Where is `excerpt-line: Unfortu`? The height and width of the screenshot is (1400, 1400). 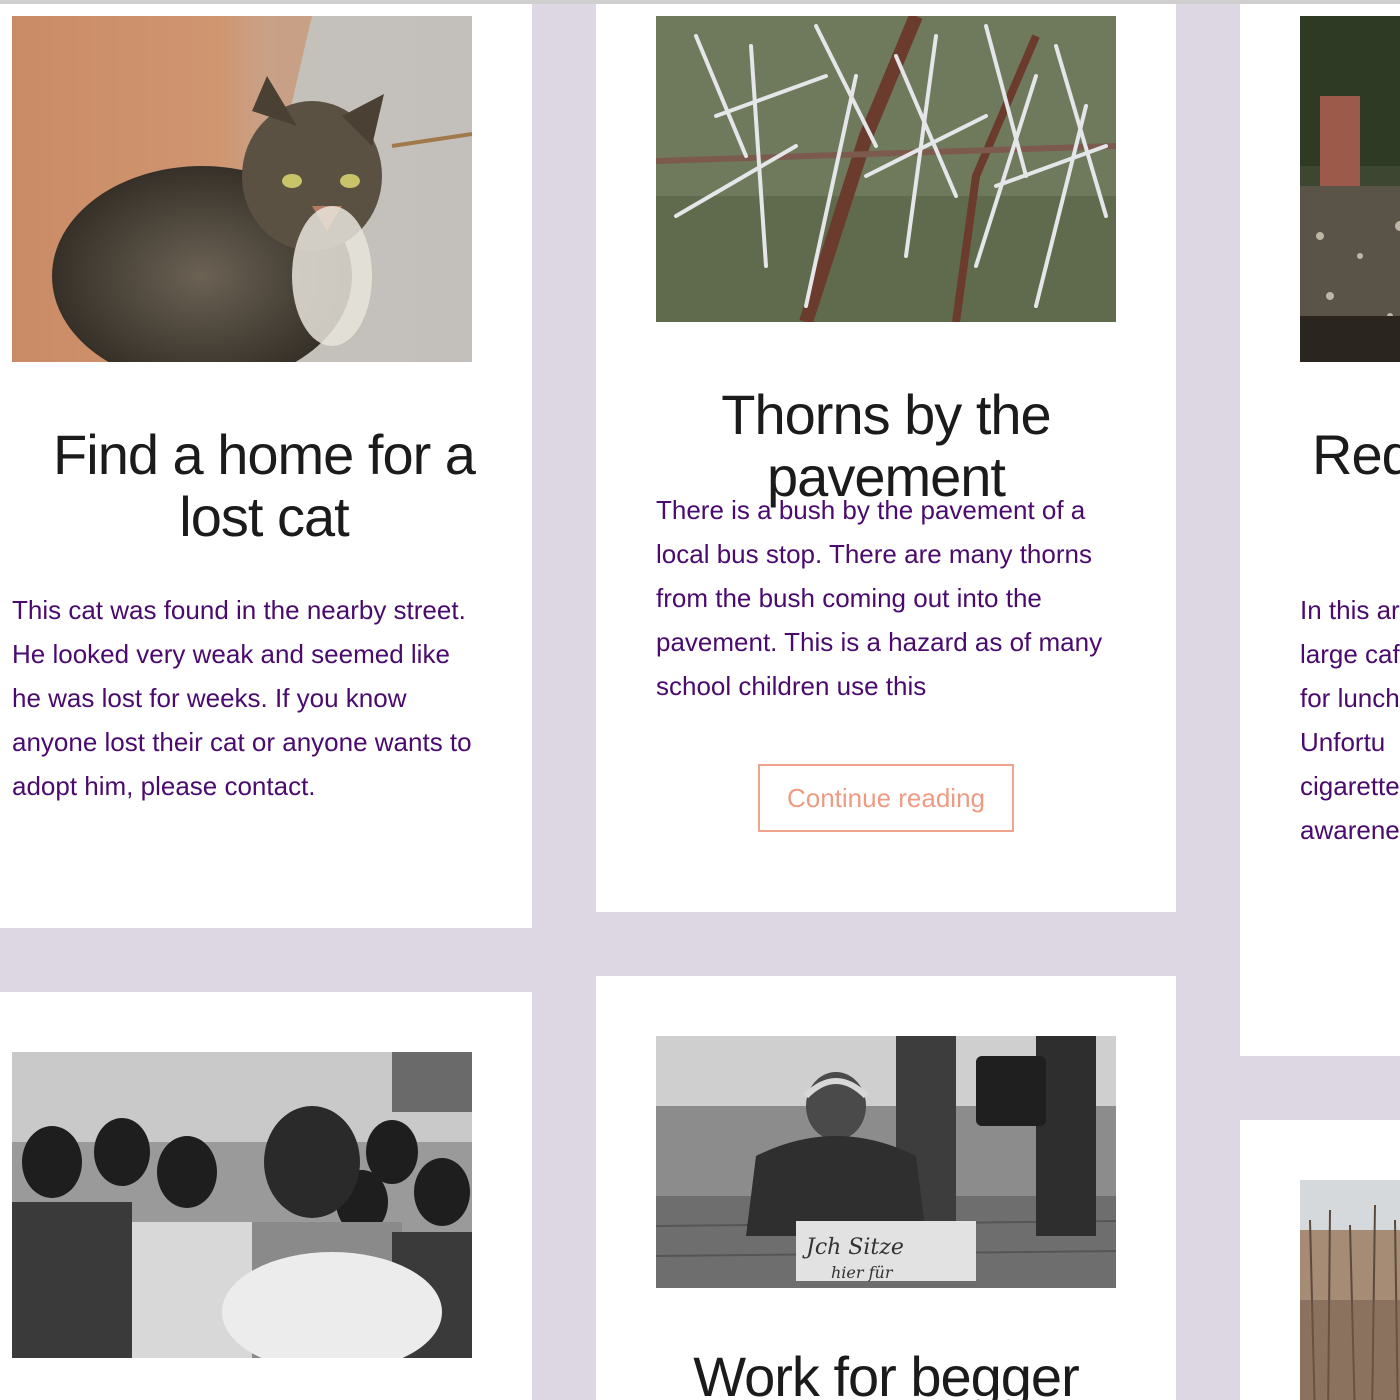
excerpt-line: Unfortu is located at coordinates (1343, 742).